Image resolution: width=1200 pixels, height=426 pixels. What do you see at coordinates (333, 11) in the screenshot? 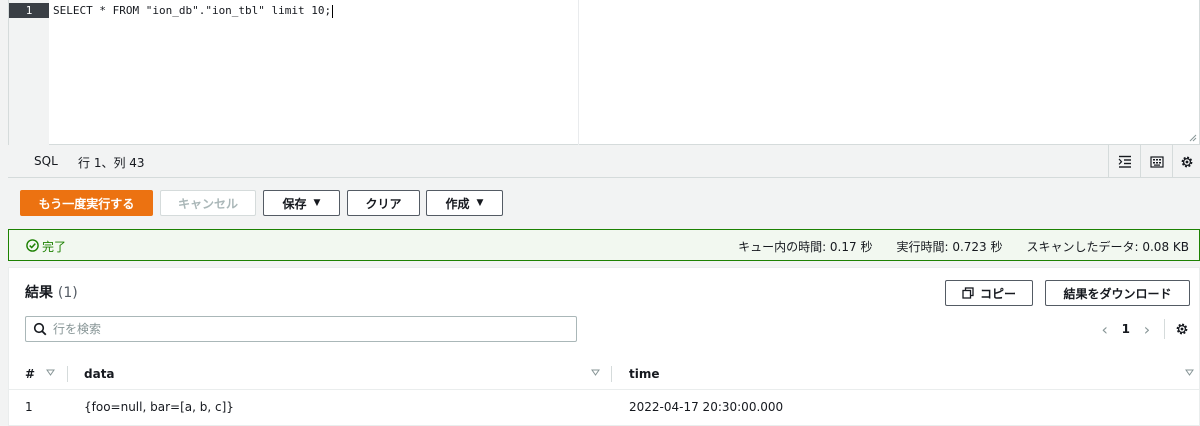
I see `text-cursor` at bounding box center [333, 11].